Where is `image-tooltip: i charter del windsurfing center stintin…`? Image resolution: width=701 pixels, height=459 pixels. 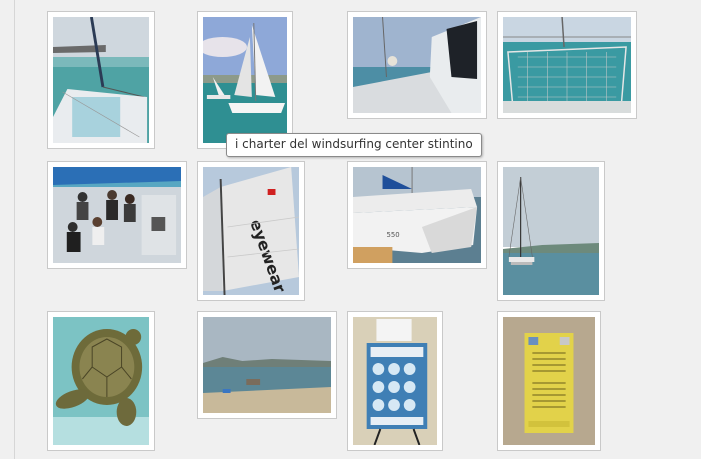 image-tooltip: i charter del windsurfing center stintin… is located at coordinates (354, 145).